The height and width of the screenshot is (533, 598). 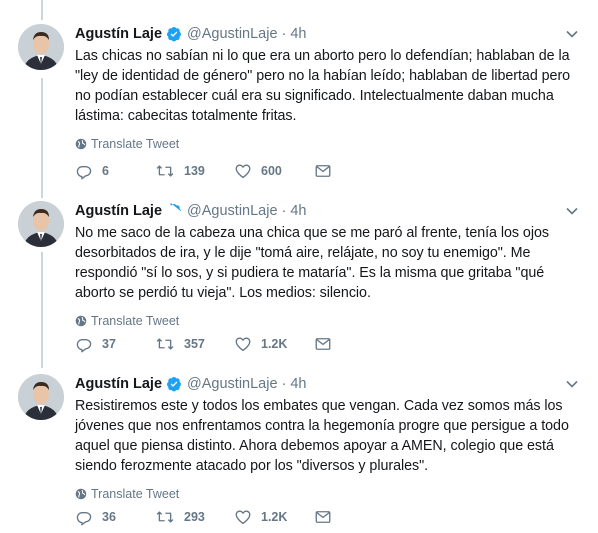 I want to click on thread-line-top, so click(x=42, y=10).